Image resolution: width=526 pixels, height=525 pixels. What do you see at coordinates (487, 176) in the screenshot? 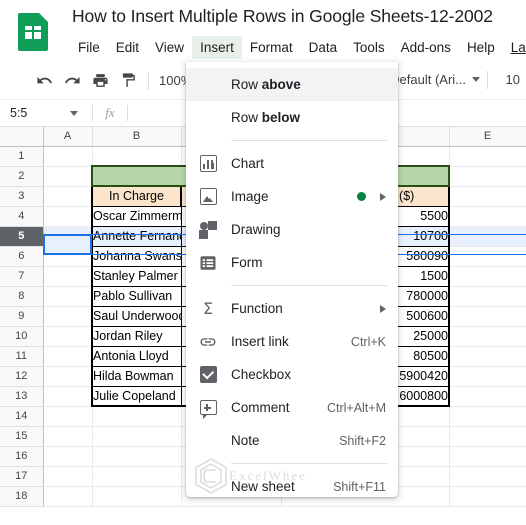
I see `cell-e2` at bounding box center [487, 176].